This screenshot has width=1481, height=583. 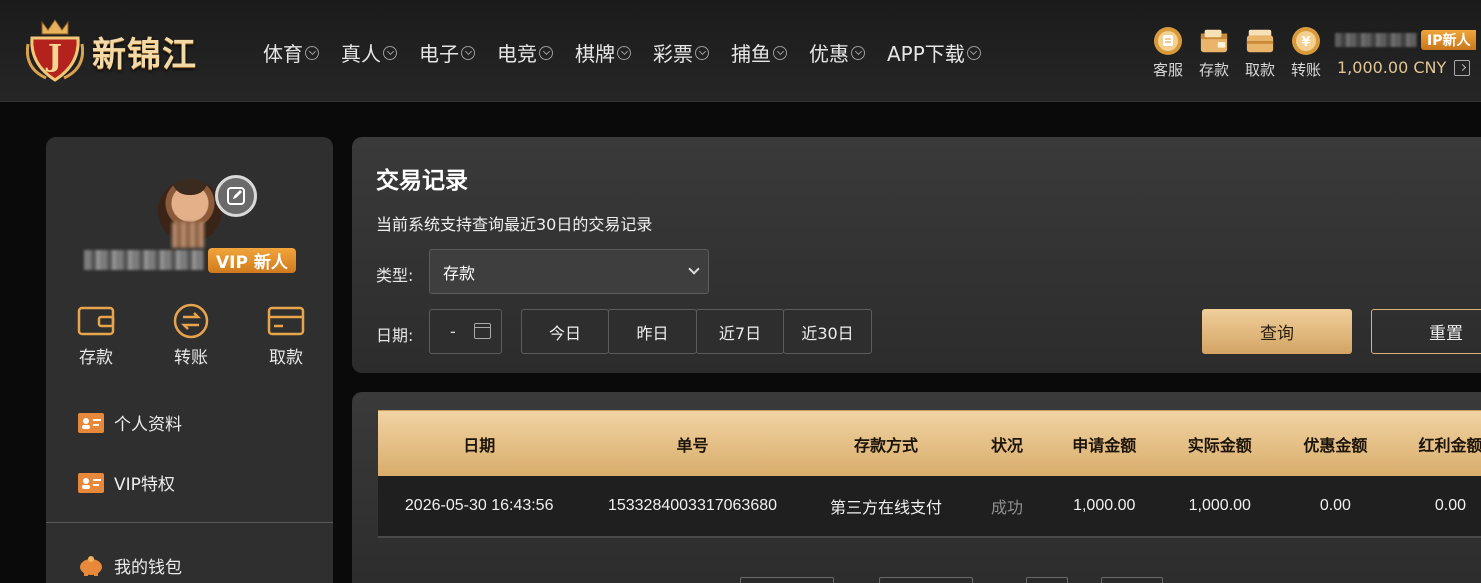 I want to click on sidebar-item-vip: VIP特权, so click(x=126, y=482).